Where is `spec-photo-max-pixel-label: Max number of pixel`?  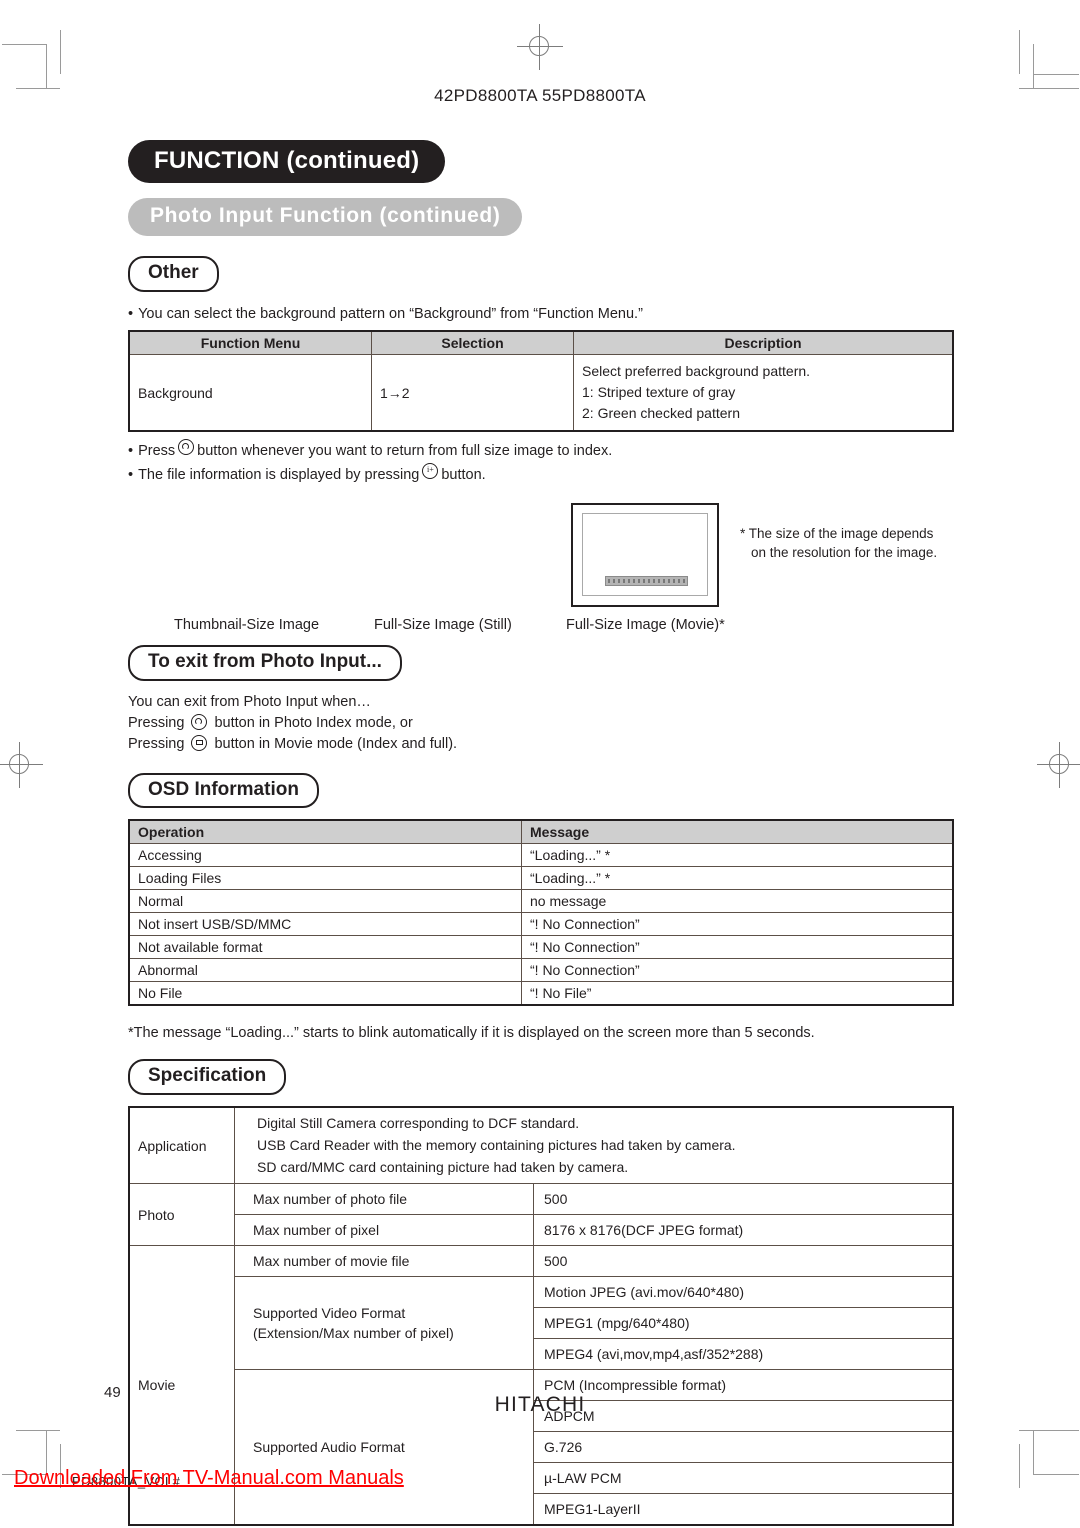
spec-photo-max-pixel-label: Max number of pixel is located at coordinates (384, 1230).